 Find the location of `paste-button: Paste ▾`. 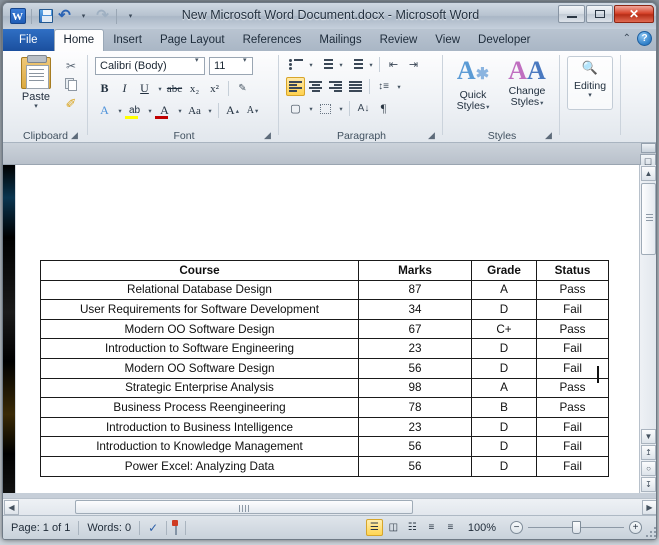

paste-button: Paste ▾ is located at coordinates (36, 83).